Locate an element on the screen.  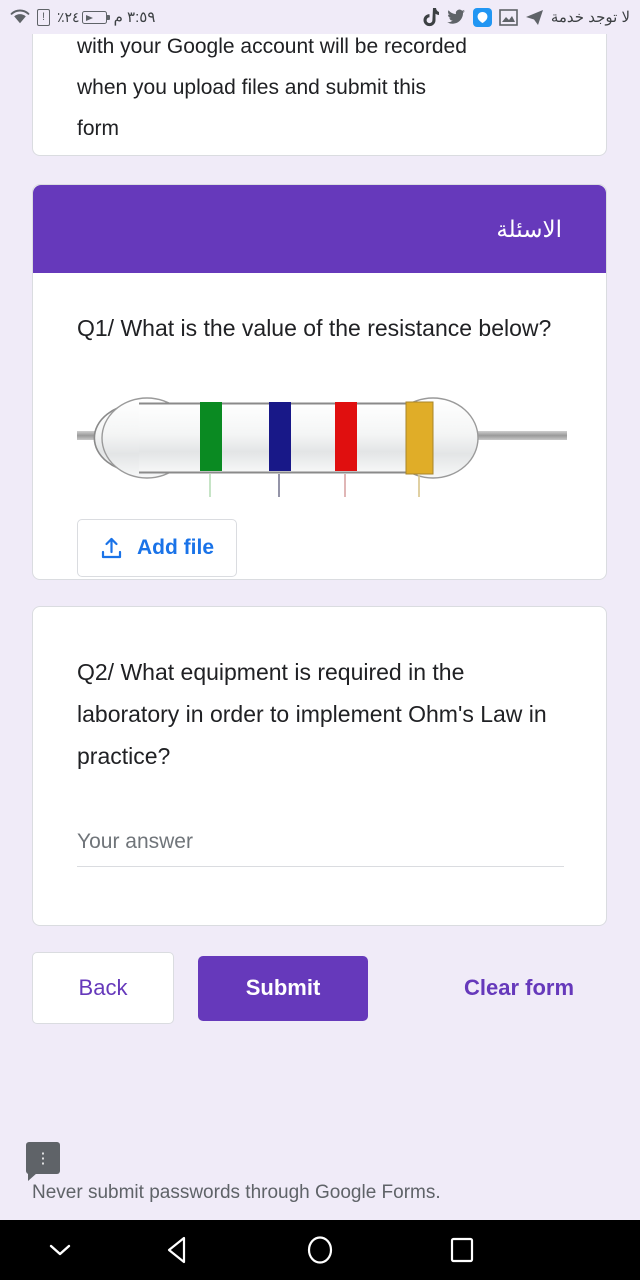
resistor-image is located at coordinates (322, 441).